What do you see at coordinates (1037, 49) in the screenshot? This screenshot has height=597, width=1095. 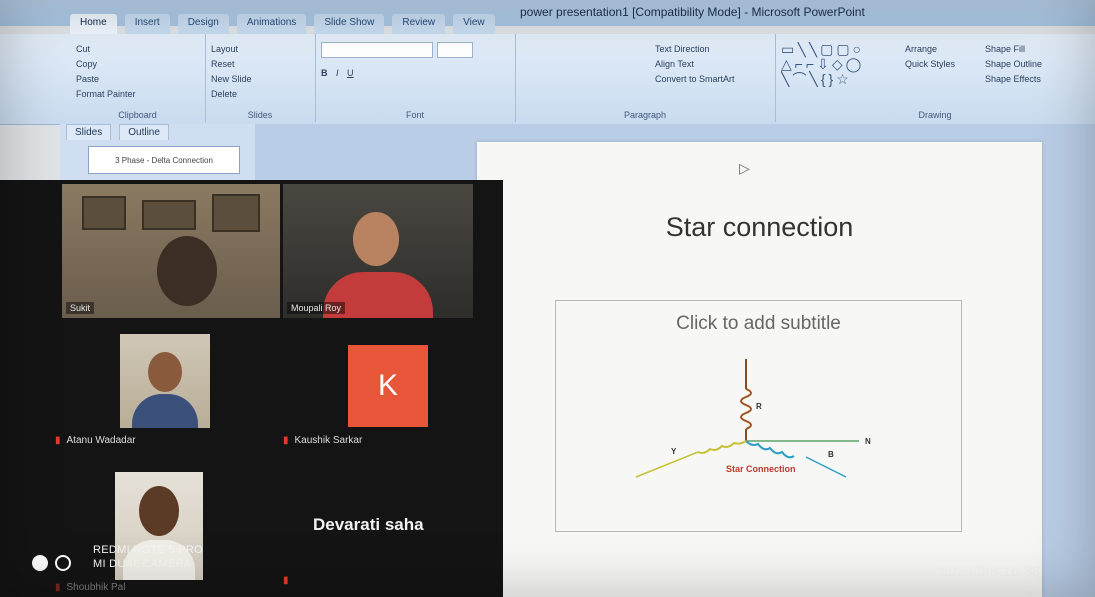 I see `shape-fill-button: Shape Fill` at bounding box center [1037, 49].